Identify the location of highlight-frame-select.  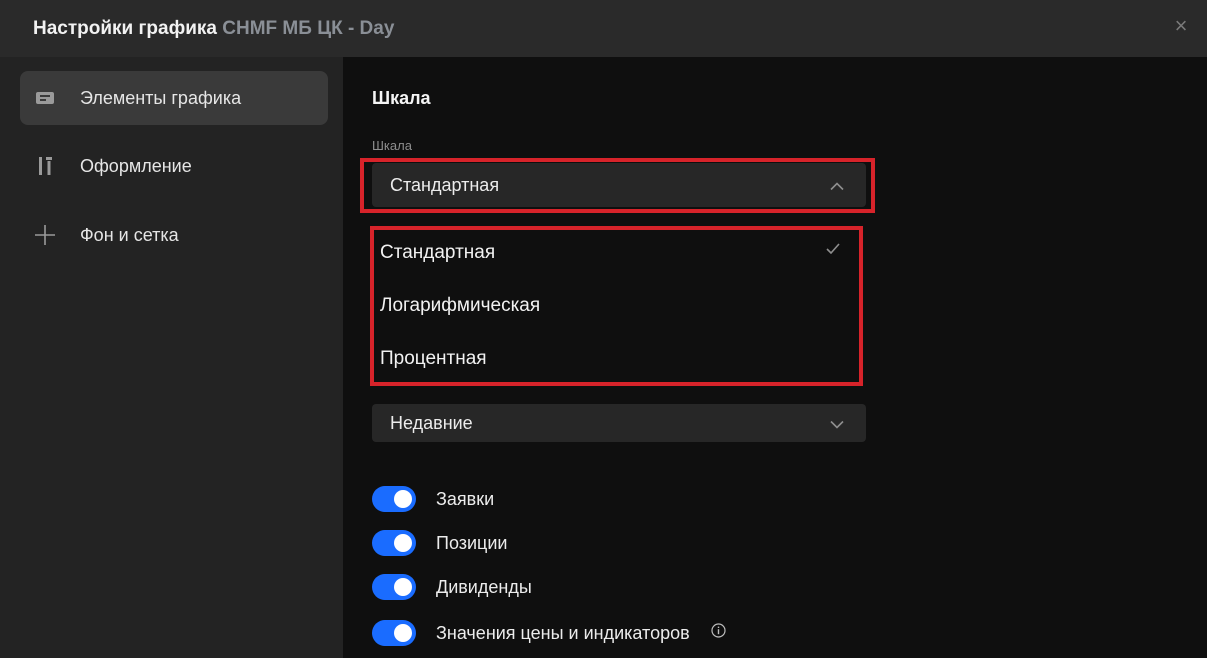
(617, 185).